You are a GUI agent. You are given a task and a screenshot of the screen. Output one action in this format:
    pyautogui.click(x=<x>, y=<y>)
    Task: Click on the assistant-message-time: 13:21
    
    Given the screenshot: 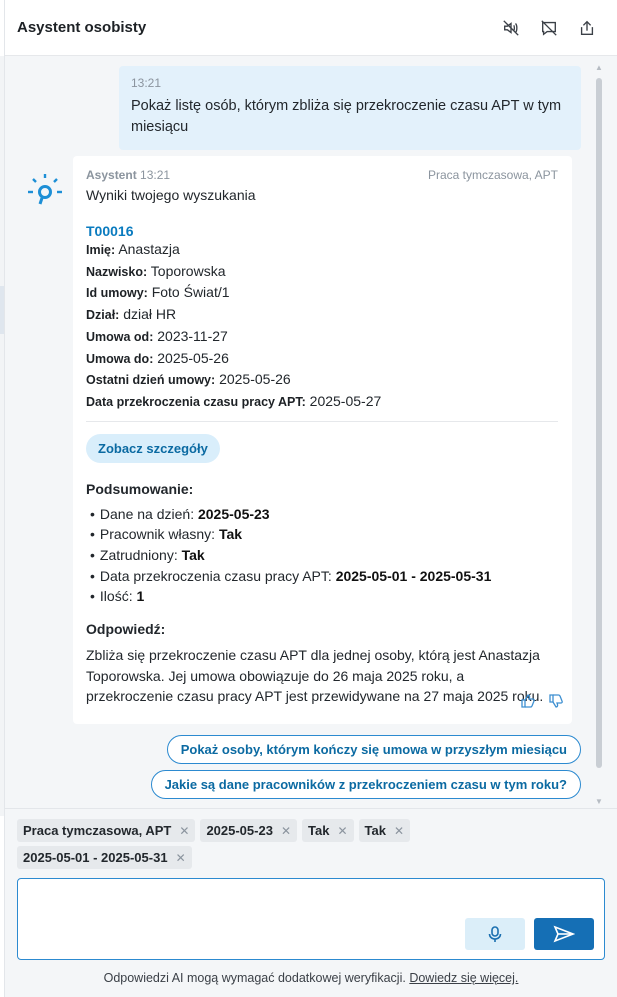 What is the action you would take?
    pyautogui.click(x=155, y=175)
    